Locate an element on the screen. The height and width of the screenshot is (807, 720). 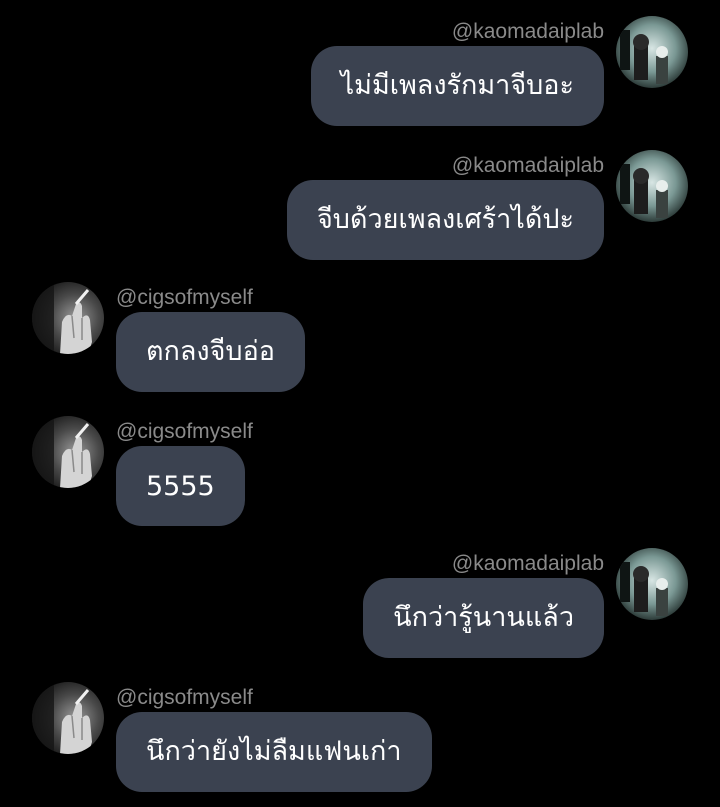
message-bubble: ตกลงจีบอ่อ is located at coordinates (211, 352).